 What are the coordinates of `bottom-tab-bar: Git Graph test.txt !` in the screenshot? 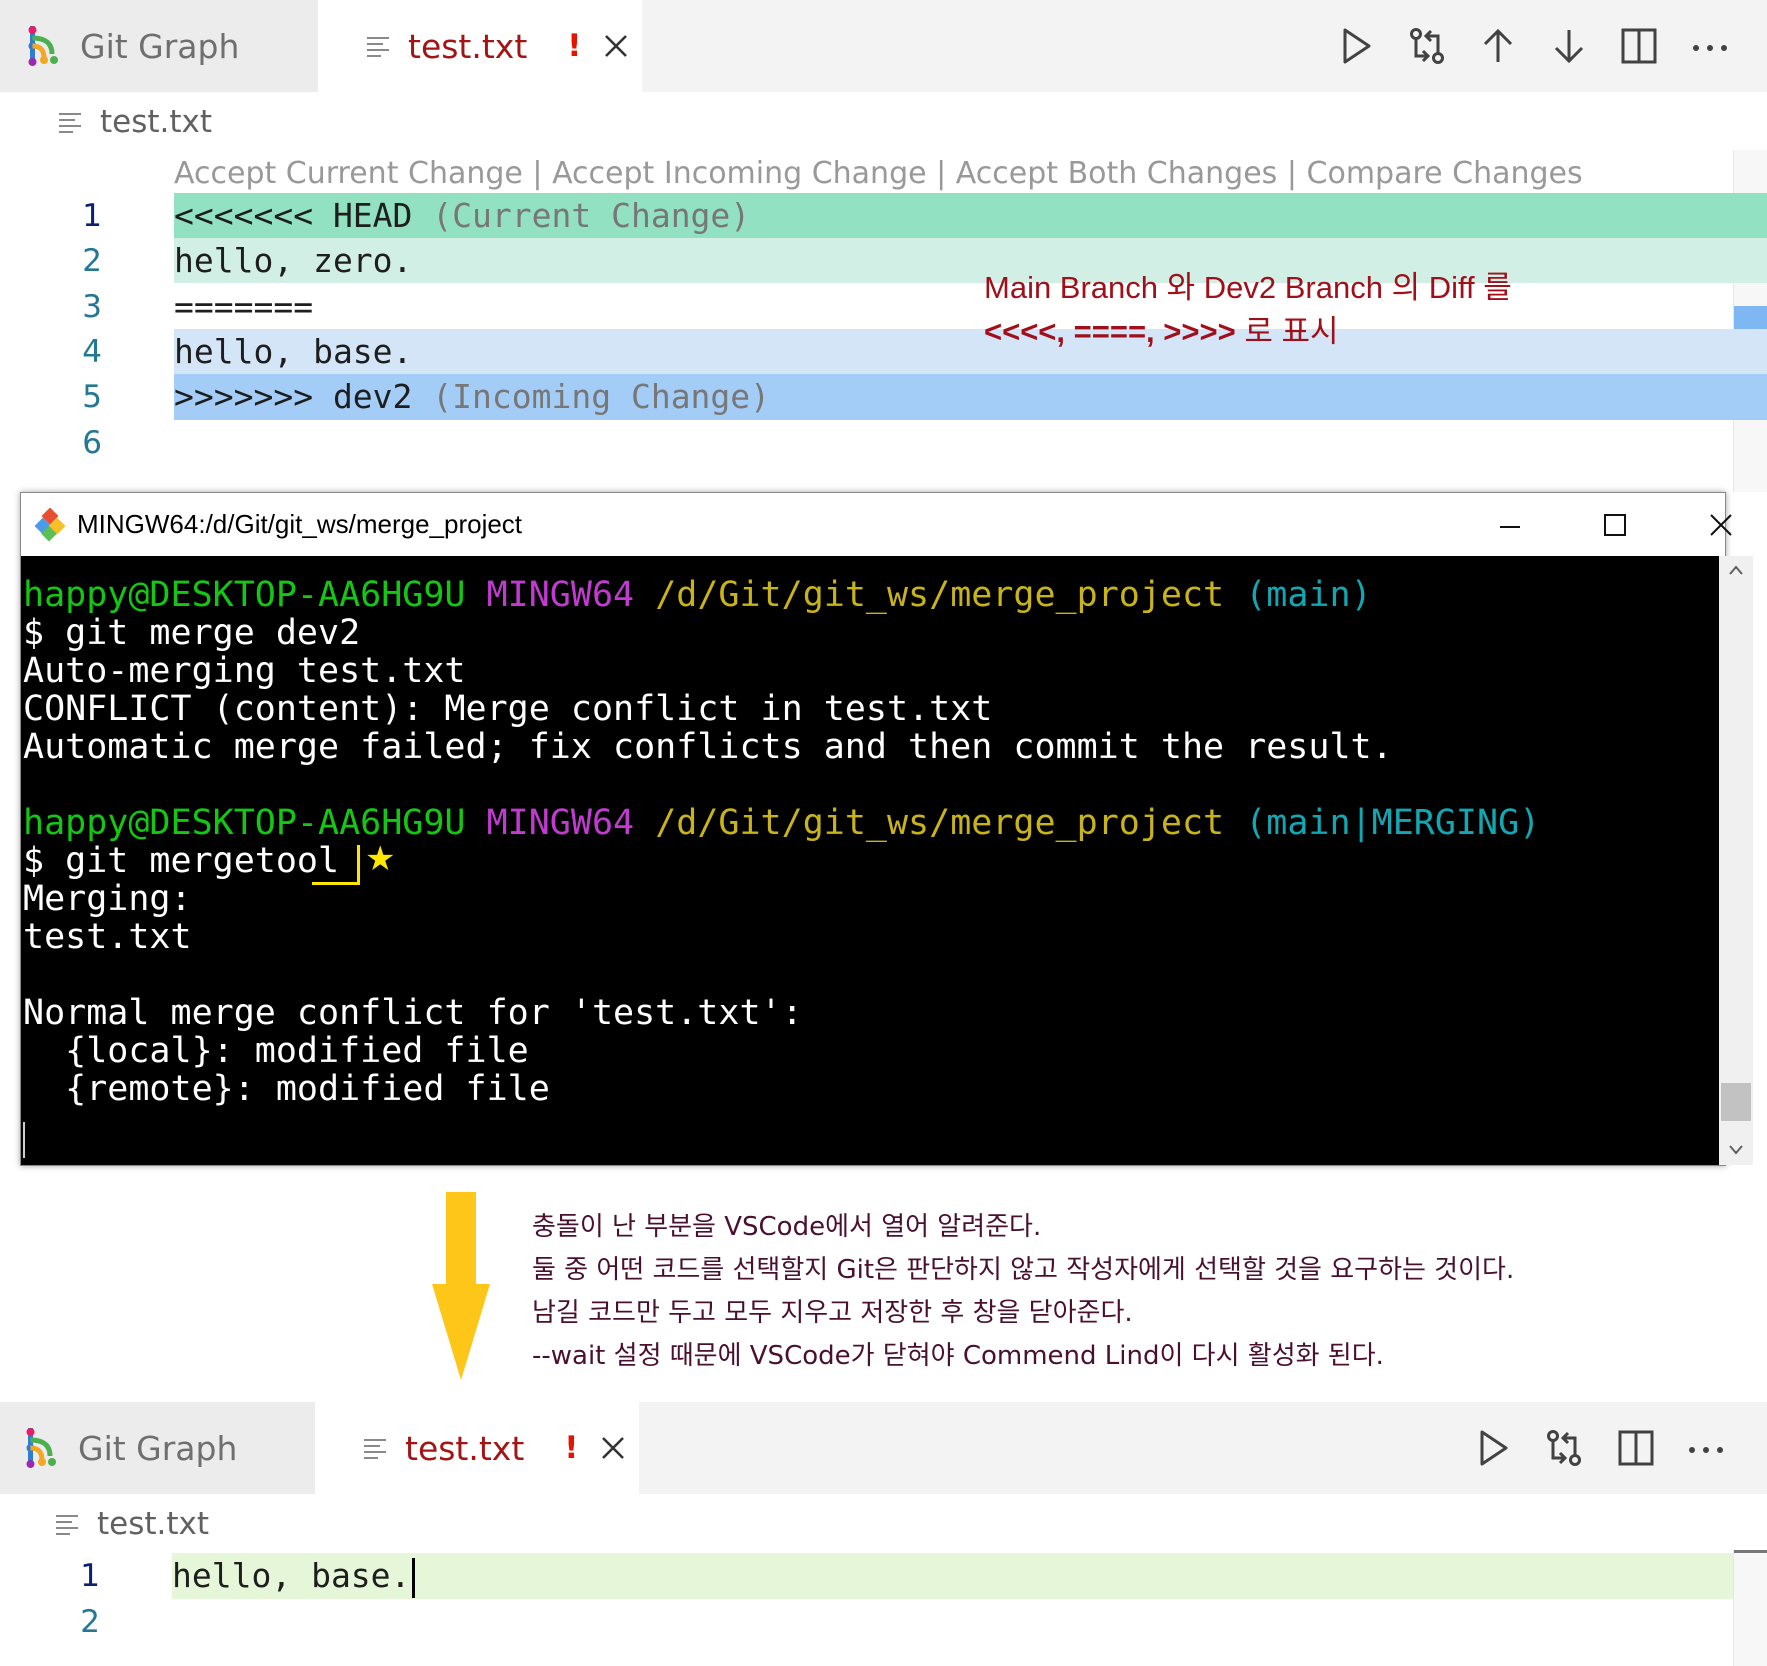 It's located at (883, 1448).